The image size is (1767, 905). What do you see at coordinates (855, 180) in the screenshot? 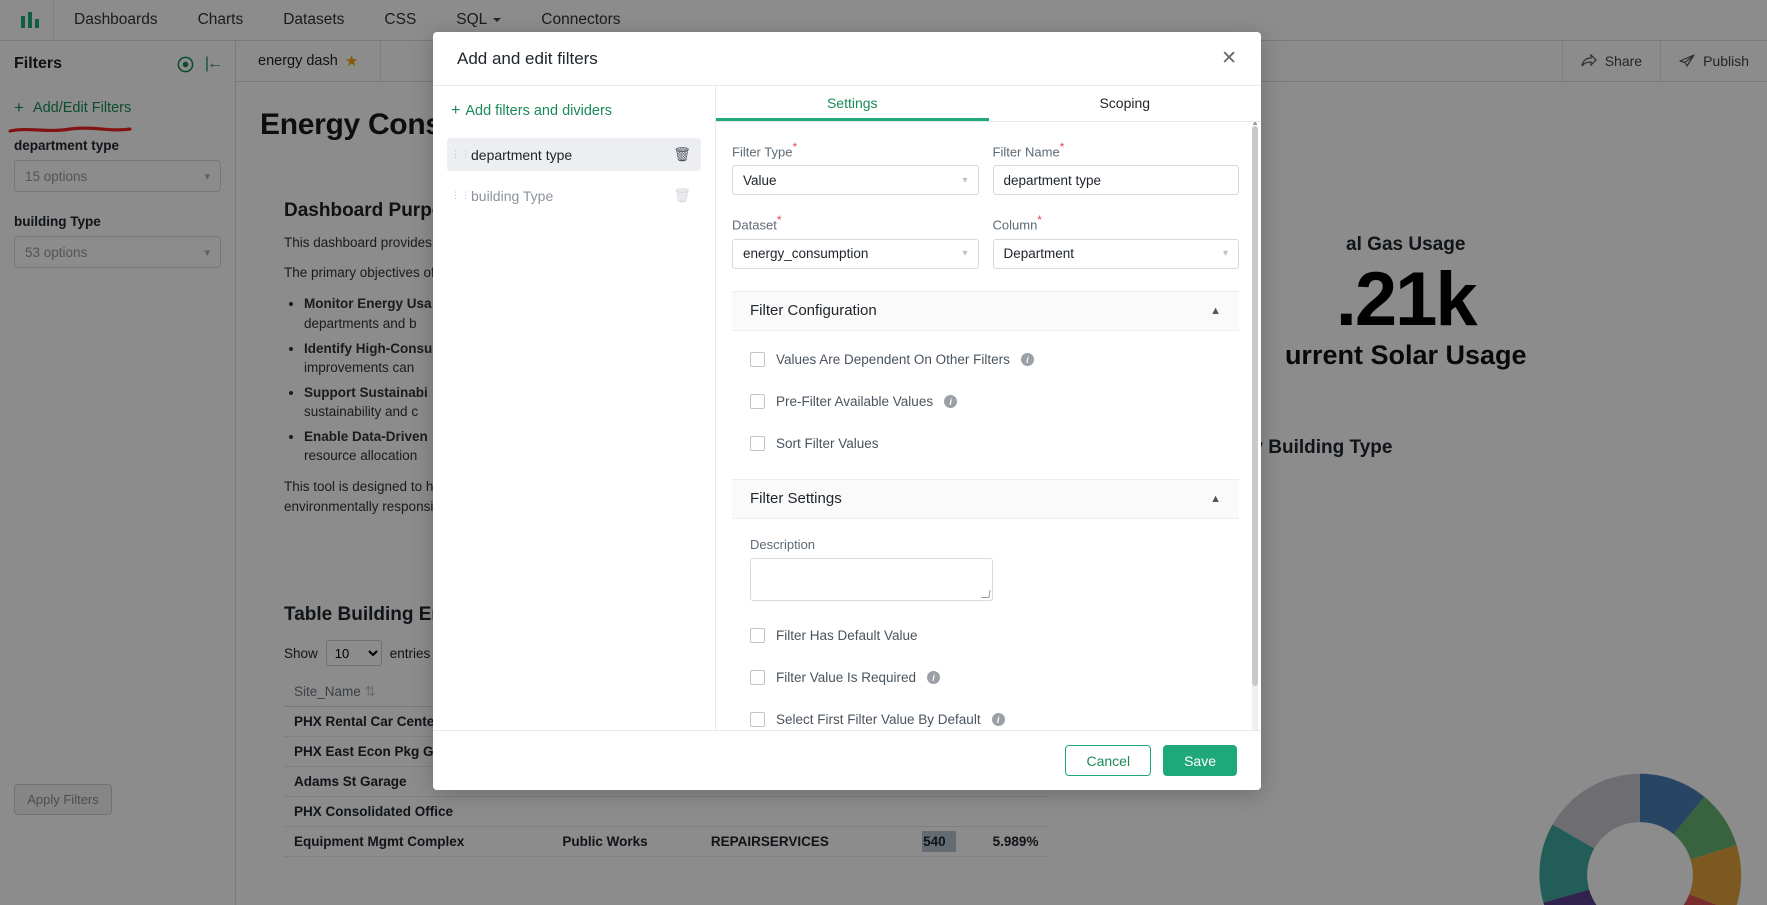
I see `filter-type-select: Value ▾` at bounding box center [855, 180].